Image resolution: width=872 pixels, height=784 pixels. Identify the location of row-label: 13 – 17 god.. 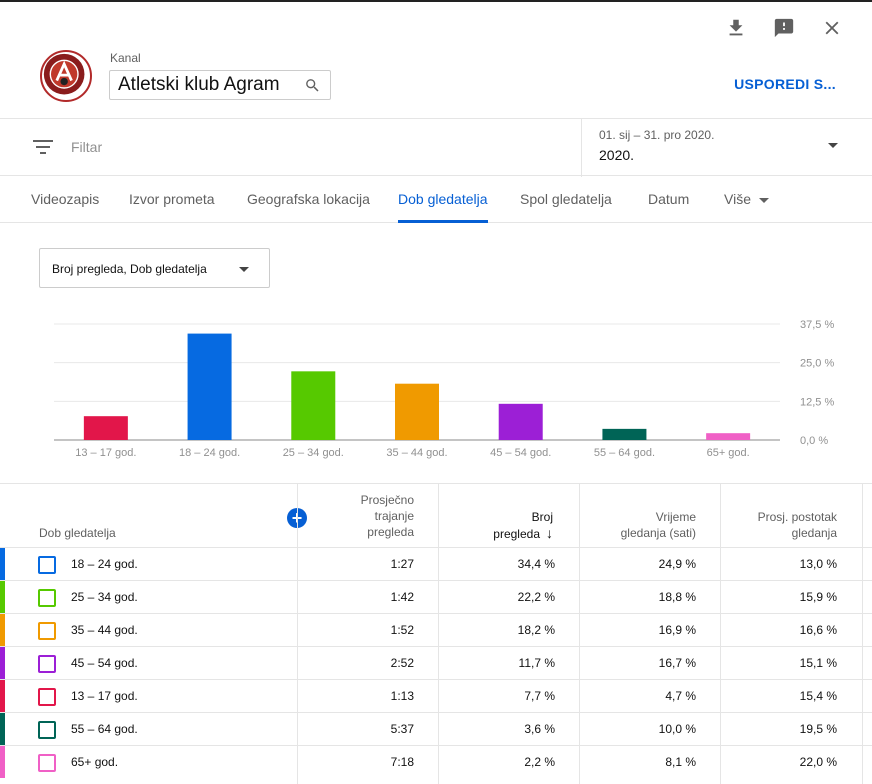
(104, 696).